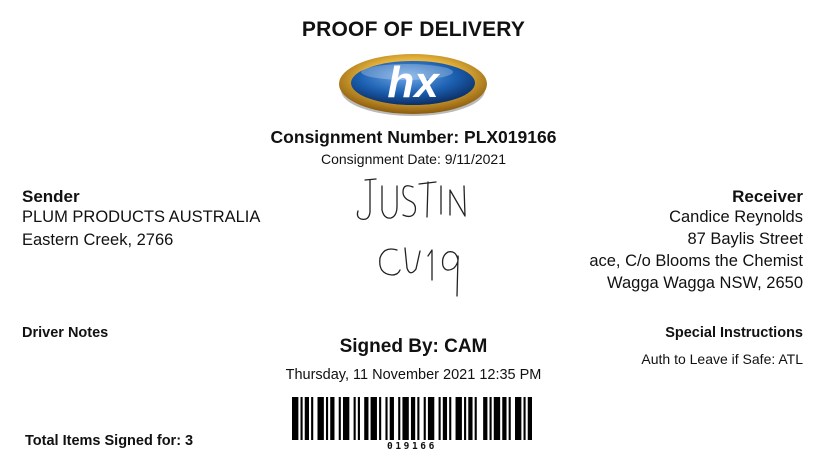 The width and height of the screenshot is (827, 473). What do you see at coordinates (413, 137) in the screenshot?
I see `consignment-number: Consignment Number: PLX019166` at bounding box center [413, 137].